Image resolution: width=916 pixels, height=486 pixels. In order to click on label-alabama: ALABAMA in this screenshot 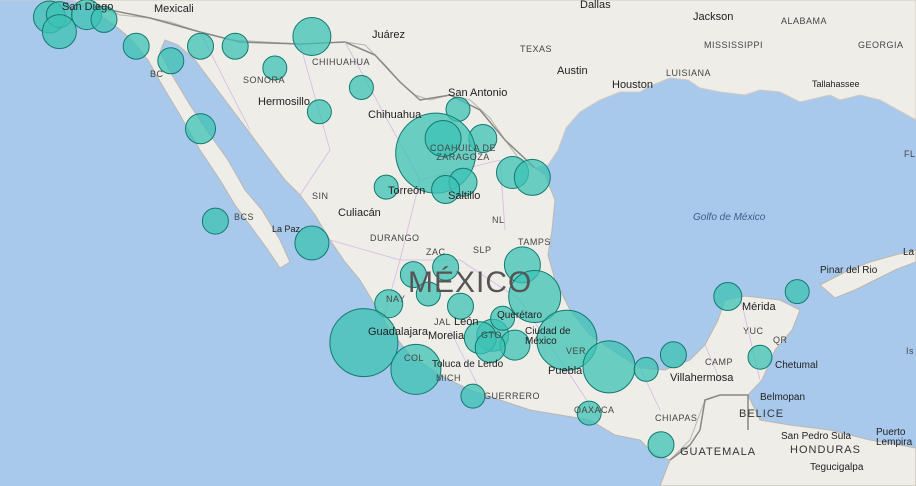, I will do `click(804, 21)`.